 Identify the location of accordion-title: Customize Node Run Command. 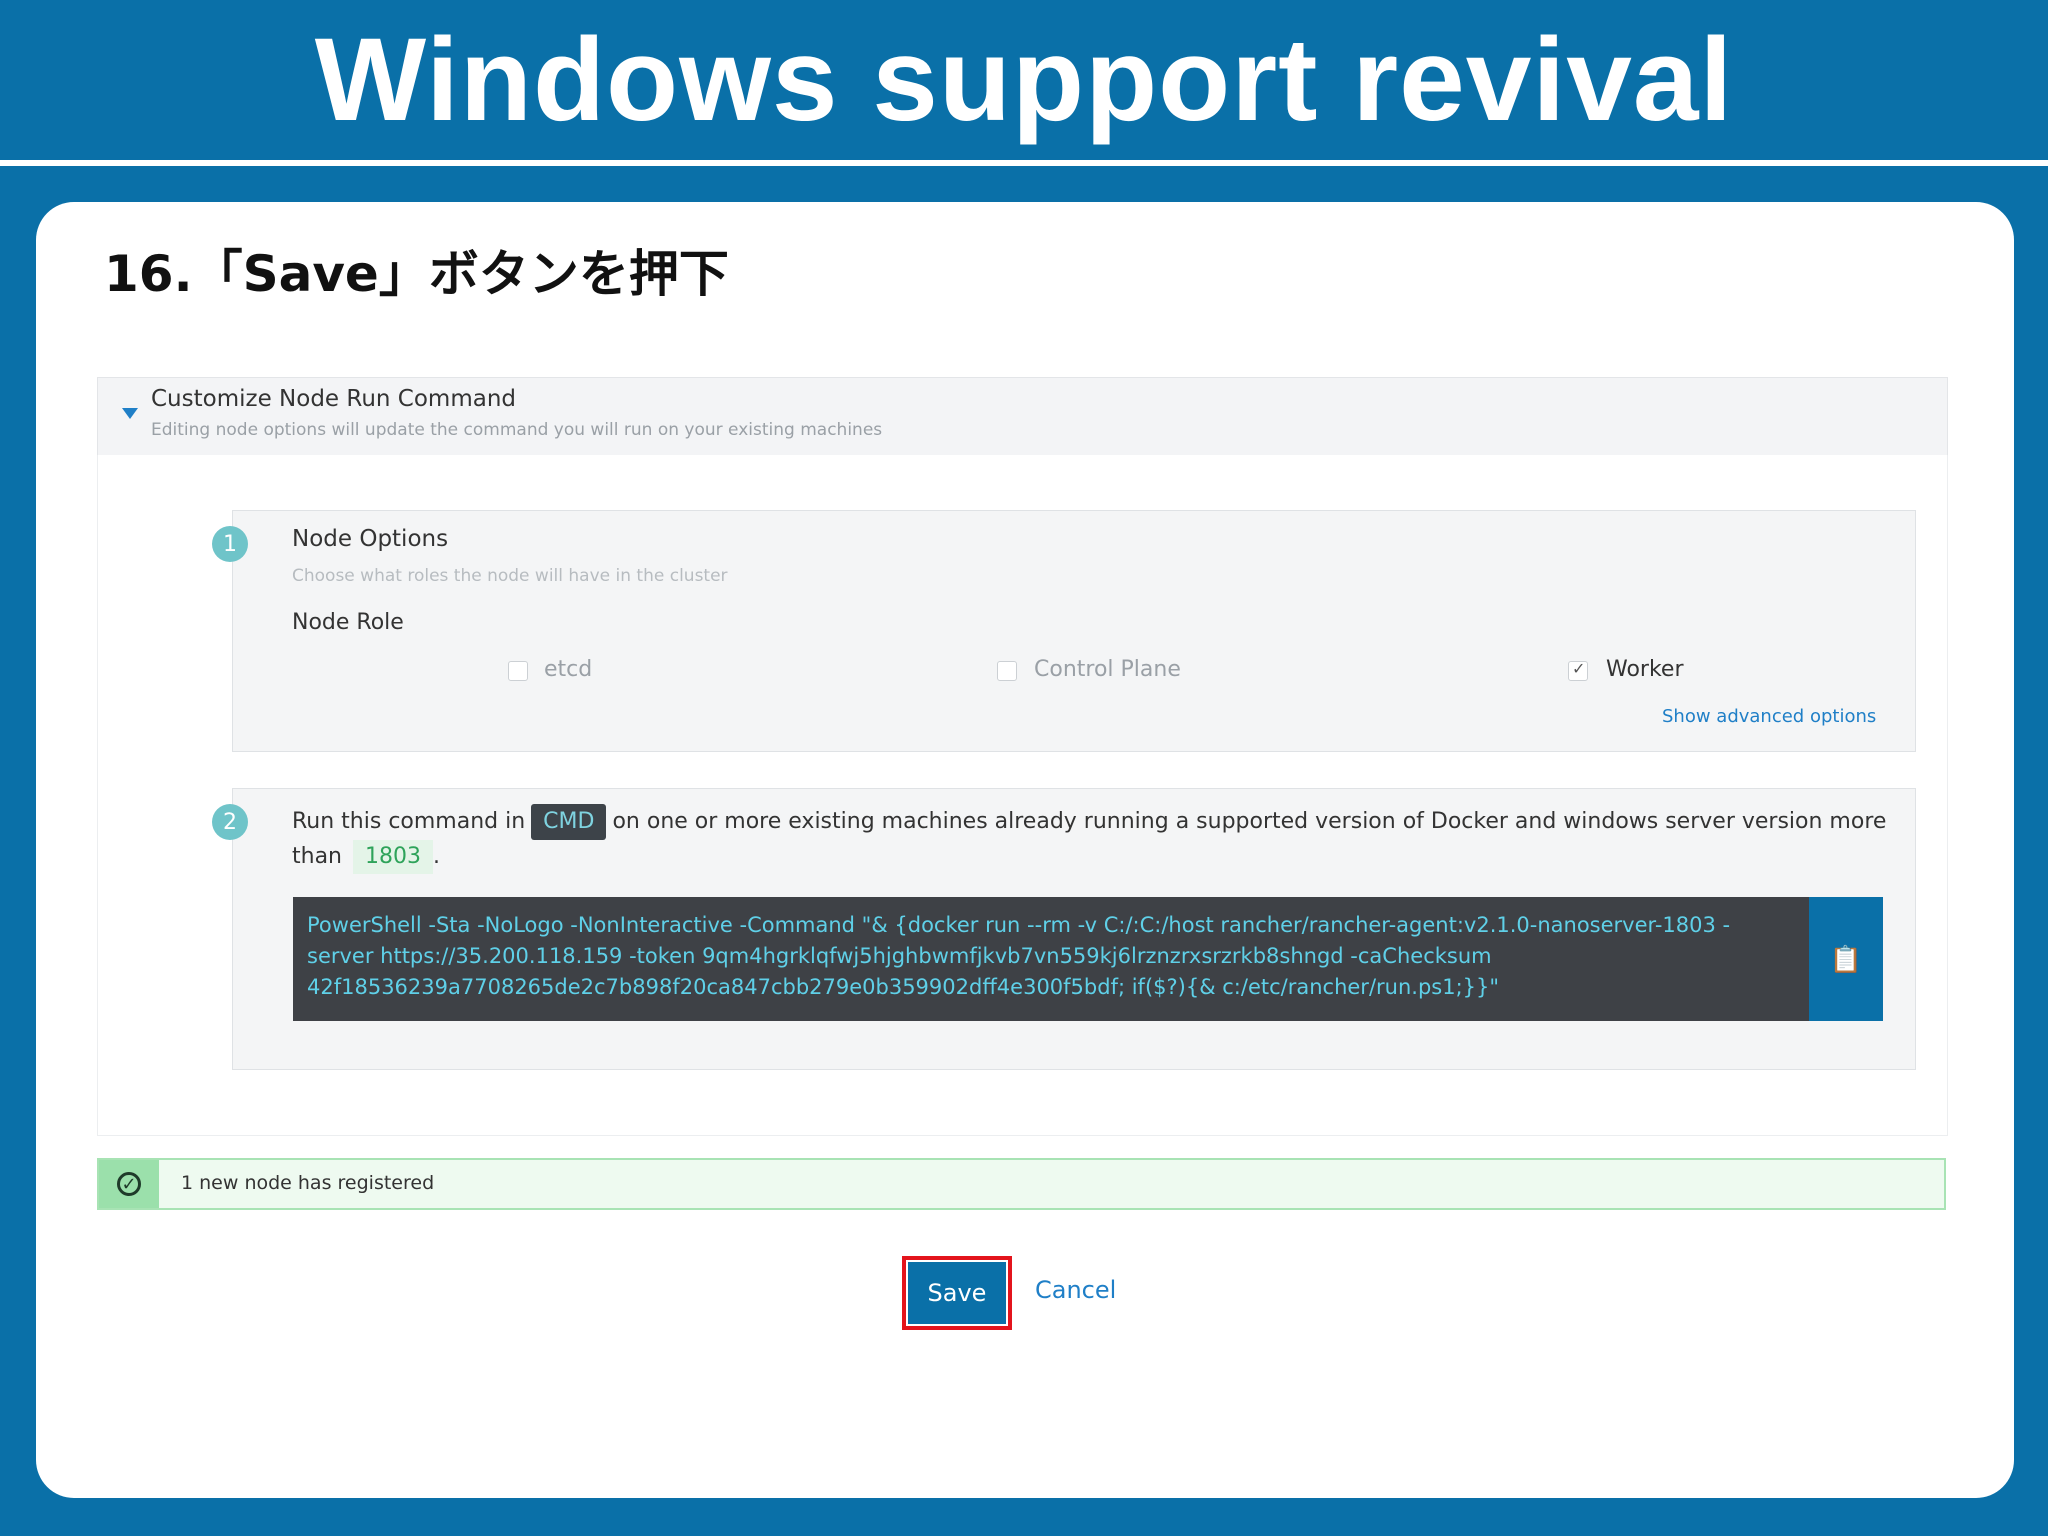
(334, 399).